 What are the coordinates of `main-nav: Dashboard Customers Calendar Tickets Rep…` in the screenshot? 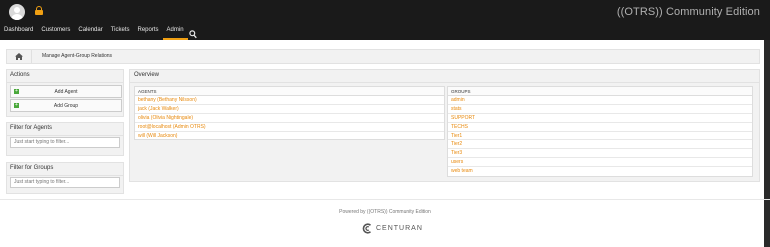 It's located at (94, 32).